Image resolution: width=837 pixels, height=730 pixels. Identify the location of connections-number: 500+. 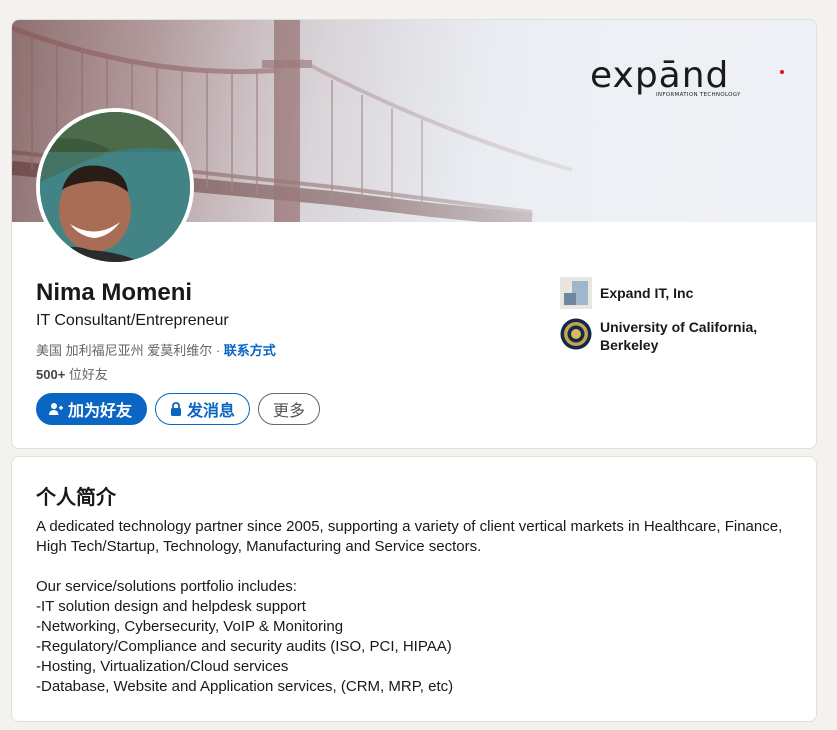
(51, 374).